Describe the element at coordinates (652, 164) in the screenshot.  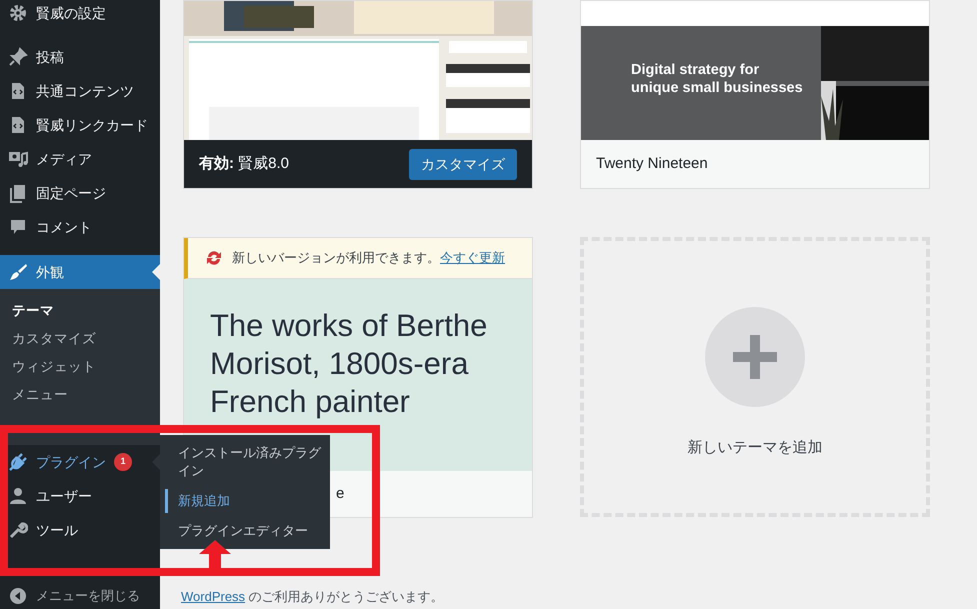
I see `theme-name: Twenty Nineteen` at that location.